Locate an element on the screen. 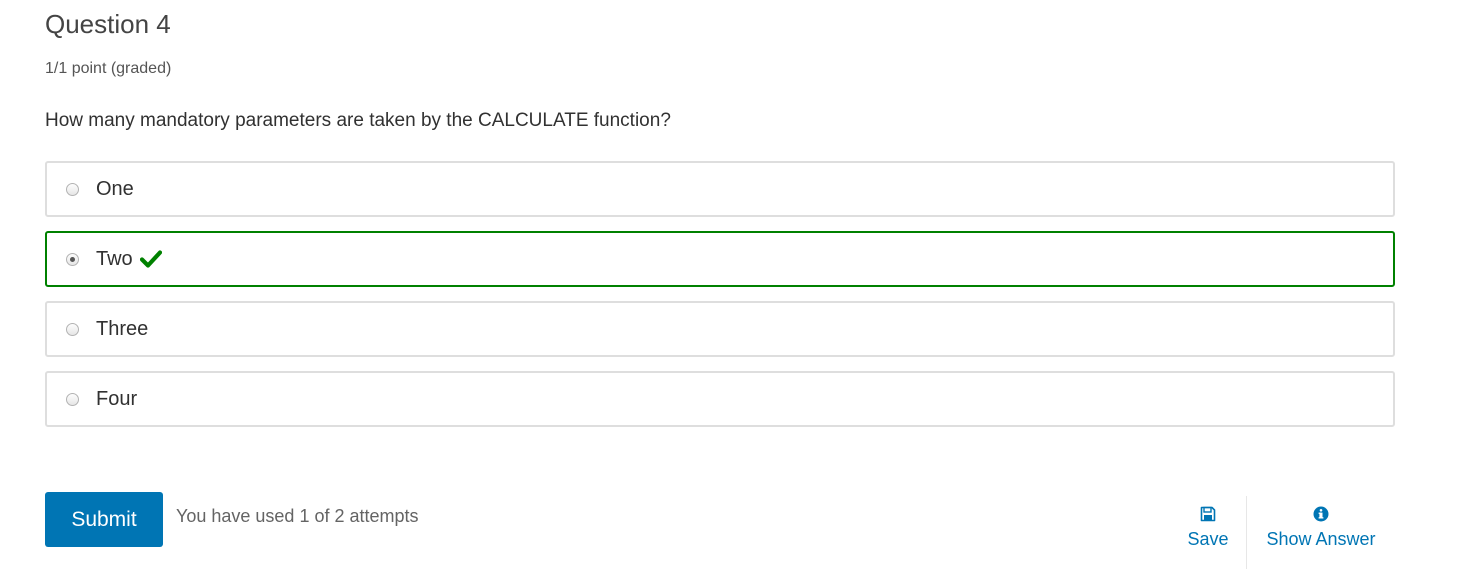  points-status: 1/1 point (graded) is located at coordinates (108, 68).